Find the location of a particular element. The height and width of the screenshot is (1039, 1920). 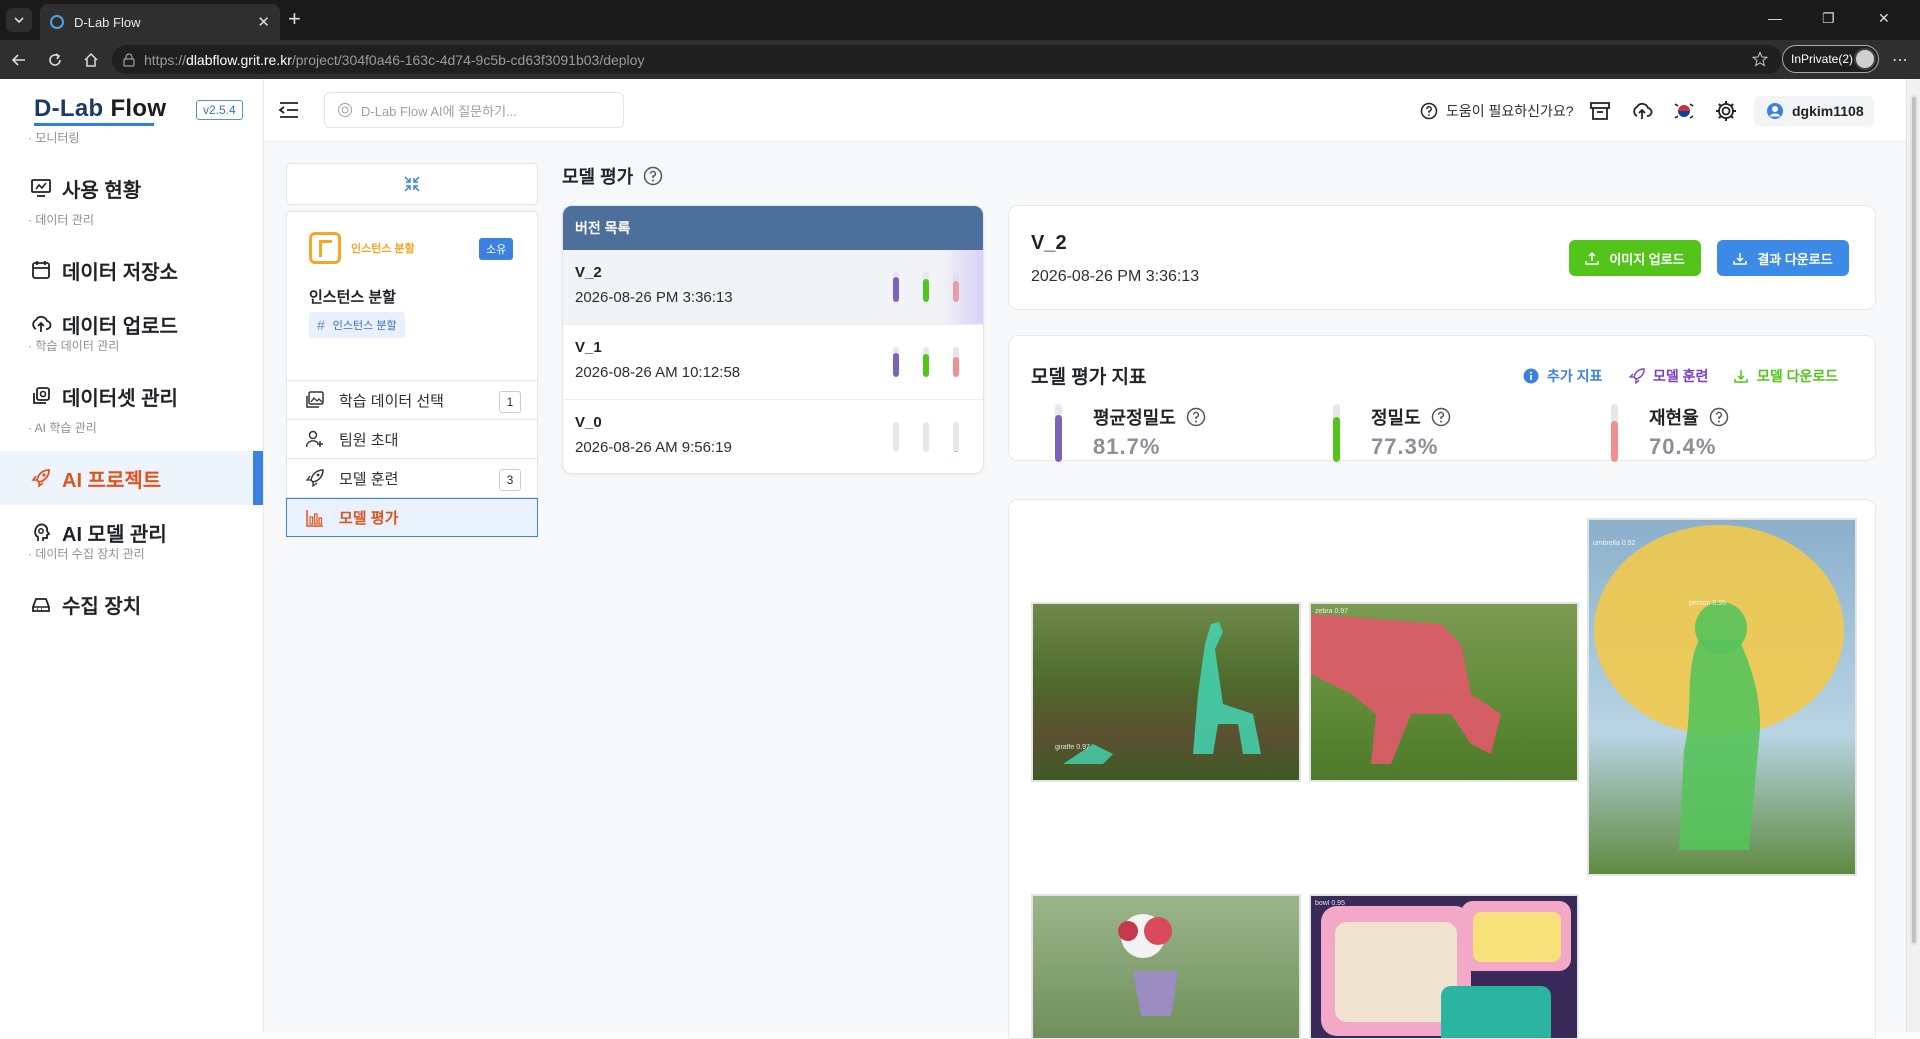

upload-image-button: 이미지 업로드 is located at coordinates (1635, 258).